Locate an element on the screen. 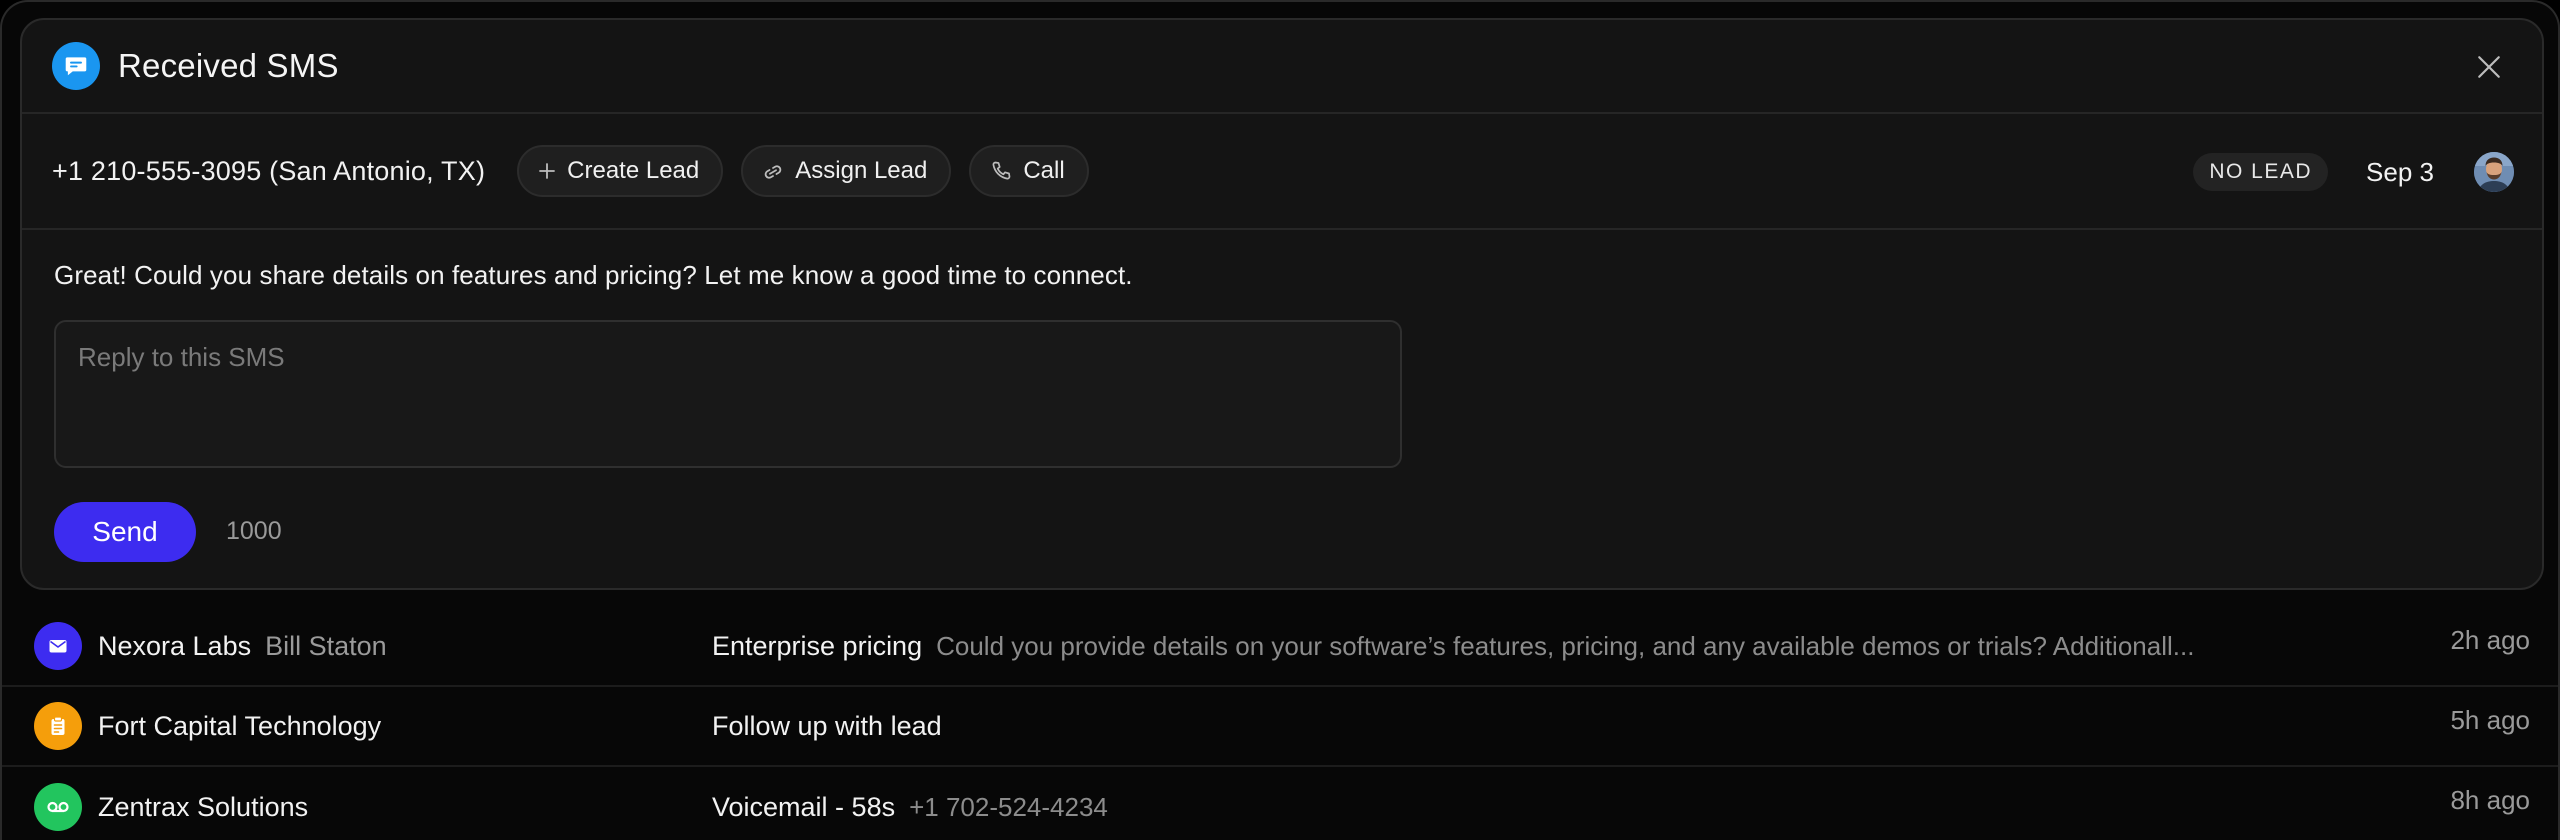 The width and height of the screenshot is (2560, 840). message-date: Sep 3 is located at coordinates (2400, 171).